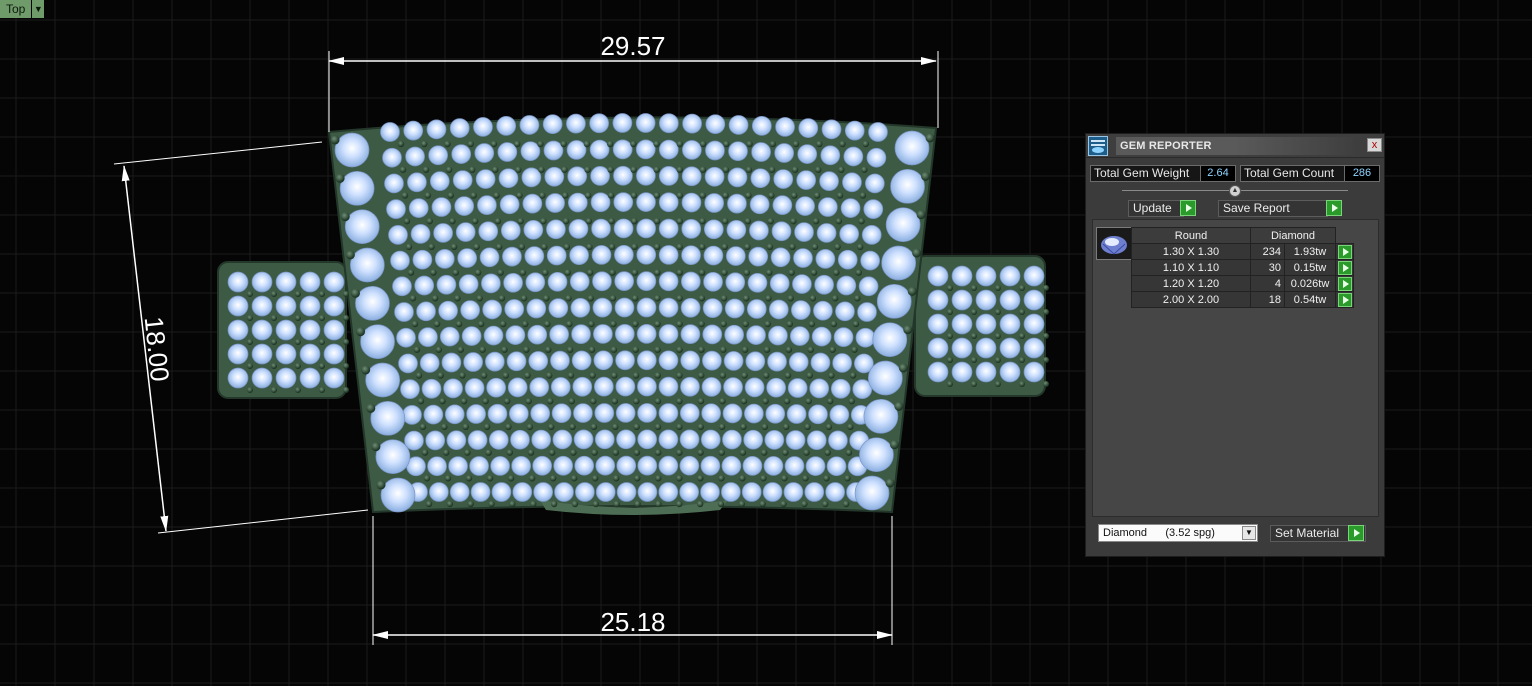 The width and height of the screenshot is (1532, 686). I want to click on material-dropdown: Diamond (3.52 spg) ▼, so click(1178, 533).